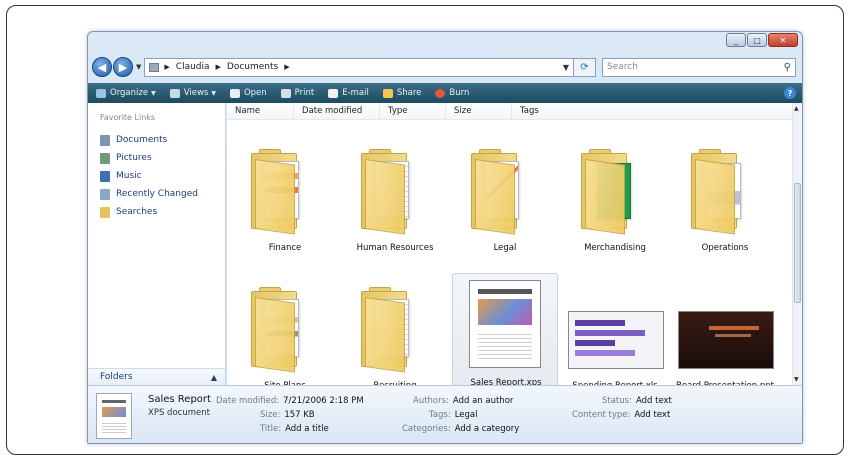  I want to click on address-dropdown-icon: ▼, so click(566, 67).